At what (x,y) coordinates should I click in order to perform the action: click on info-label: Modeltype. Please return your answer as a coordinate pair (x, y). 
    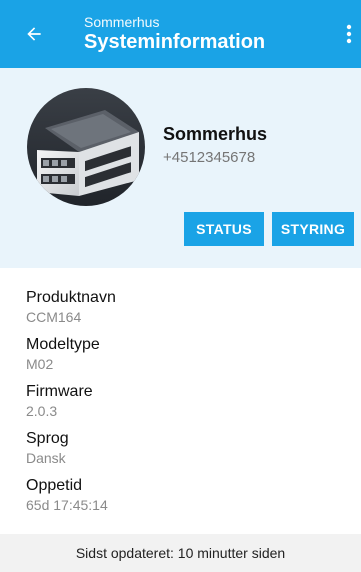
    Looking at the image, I should click on (63, 344).